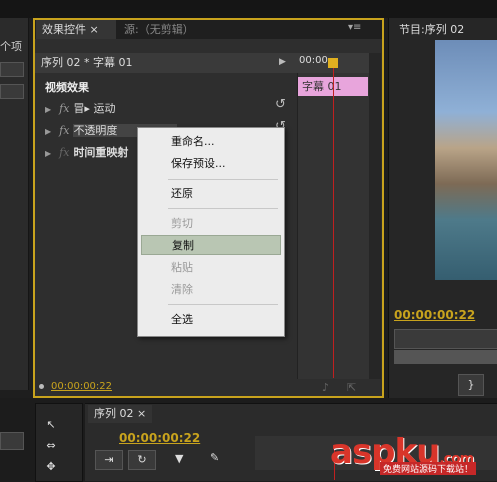 The height and width of the screenshot is (482, 497). What do you see at coordinates (471, 385) in the screenshot?
I see `mark-out-button: }` at bounding box center [471, 385].